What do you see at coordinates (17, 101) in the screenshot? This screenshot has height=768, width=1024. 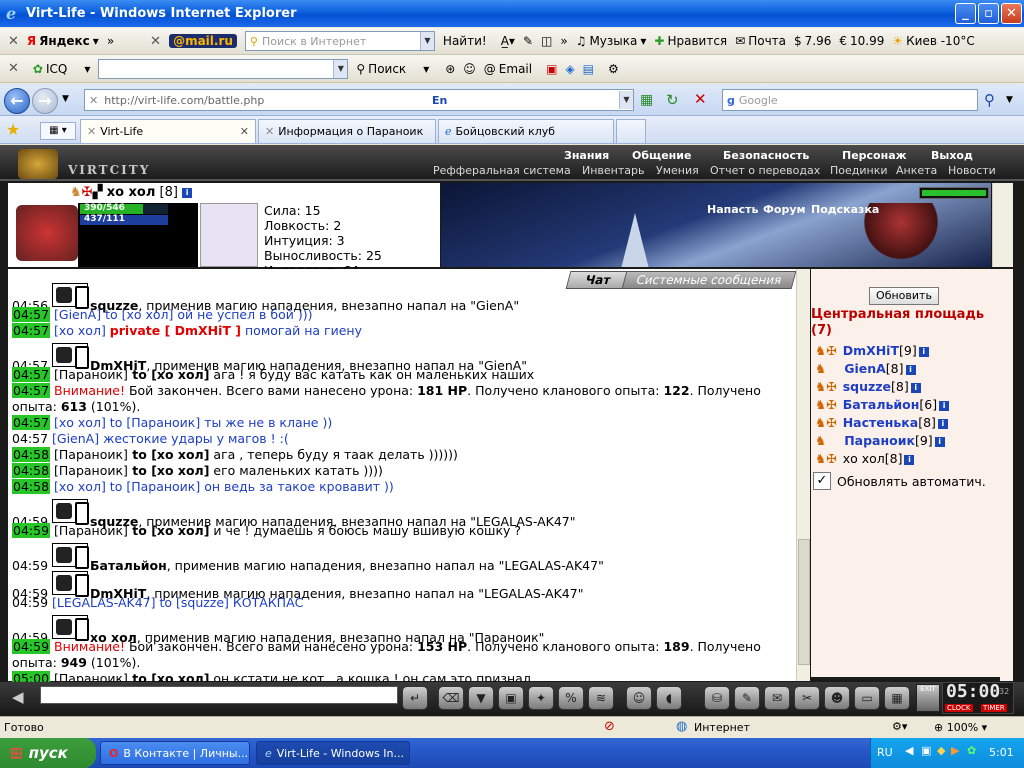 I see `back-button: ←` at bounding box center [17, 101].